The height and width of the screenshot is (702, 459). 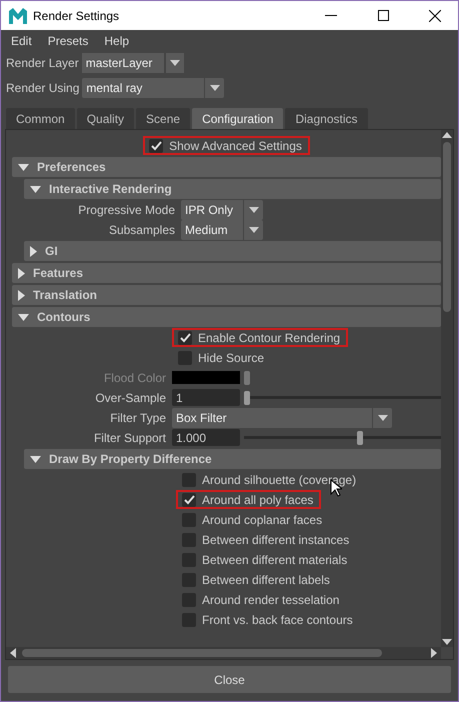 I want to click on scroll-up-icon, so click(x=447, y=135).